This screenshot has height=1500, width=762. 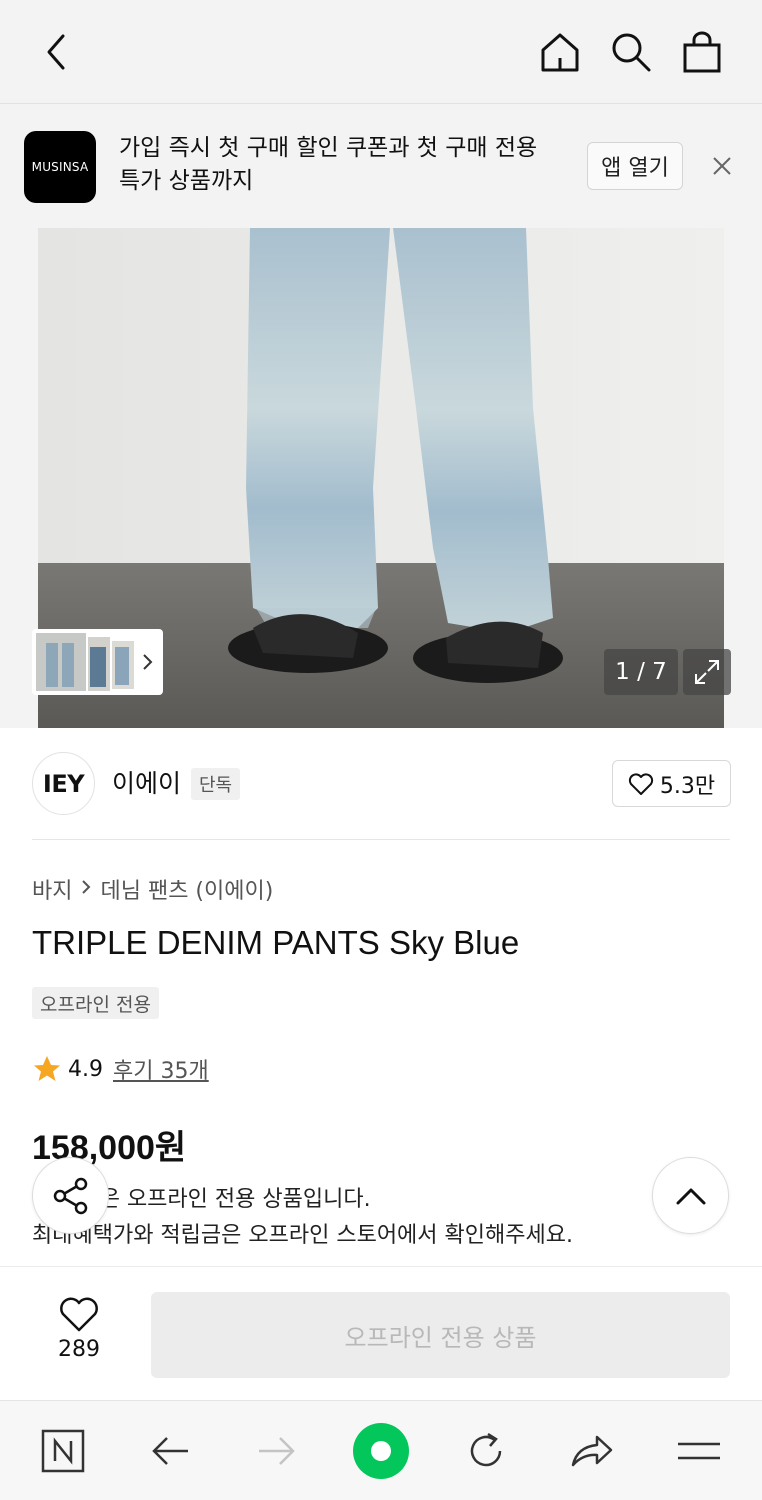 I want to click on musinsa-logo: MUSINSA, so click(x=60, y=167).